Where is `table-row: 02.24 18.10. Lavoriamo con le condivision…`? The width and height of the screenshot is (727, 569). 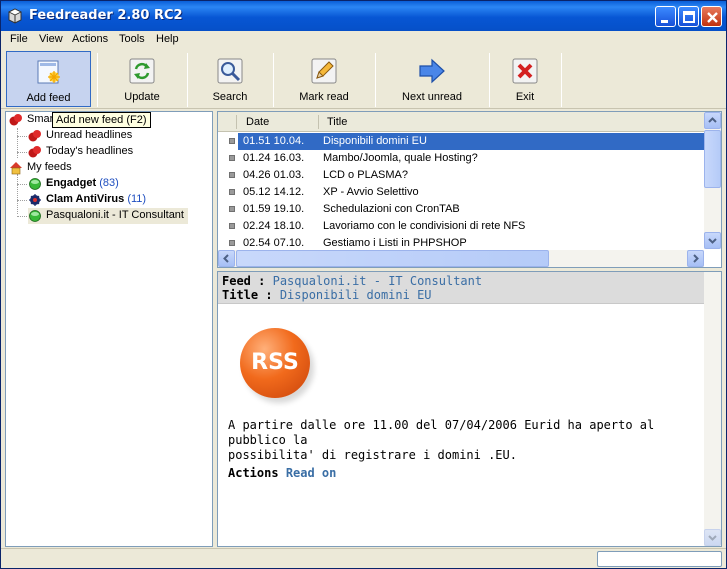 table-row: 02.24 18.10. Lavoriamo con le condivision… is located at coordinates (461, 226).